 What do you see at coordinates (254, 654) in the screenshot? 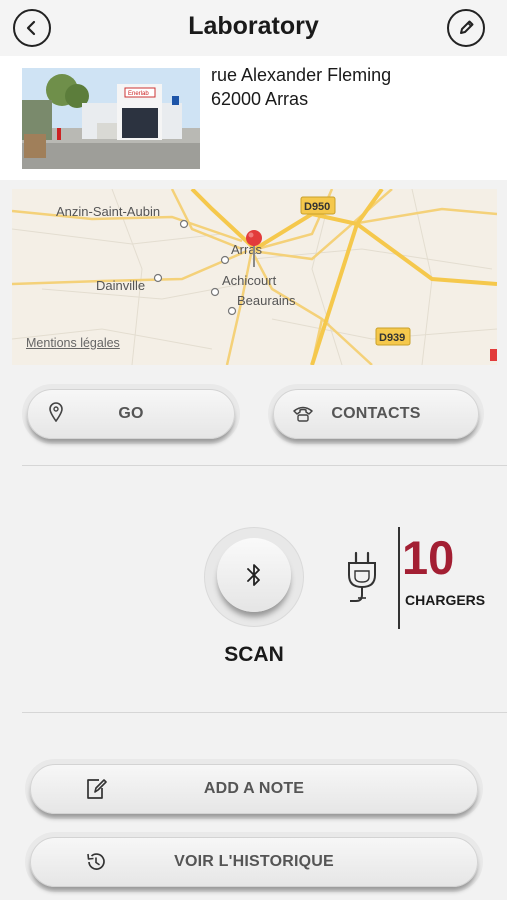
I see `scan-label: SCAN` at bounding box center [254, 654].